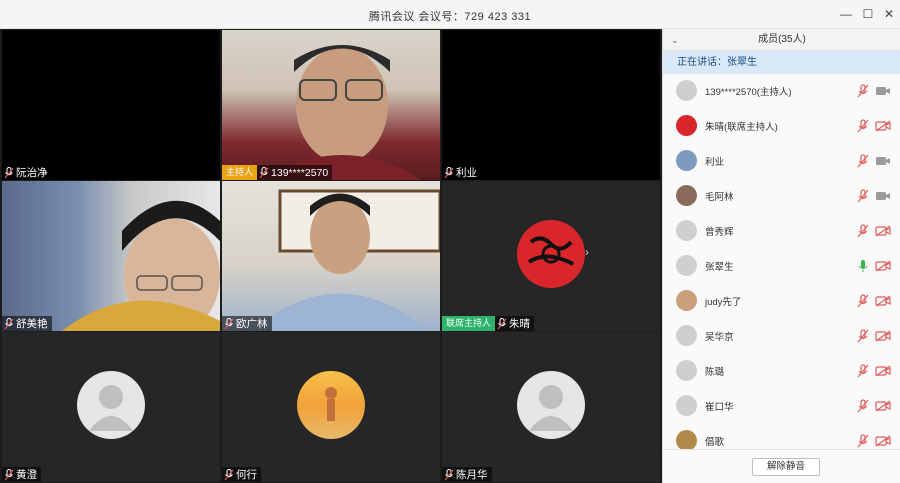 The width and height of the screenshot is (900, 483). Describe the element at coordinates (781, 196) in the screenshot. I see `list-item: 毛阿林` at that location.